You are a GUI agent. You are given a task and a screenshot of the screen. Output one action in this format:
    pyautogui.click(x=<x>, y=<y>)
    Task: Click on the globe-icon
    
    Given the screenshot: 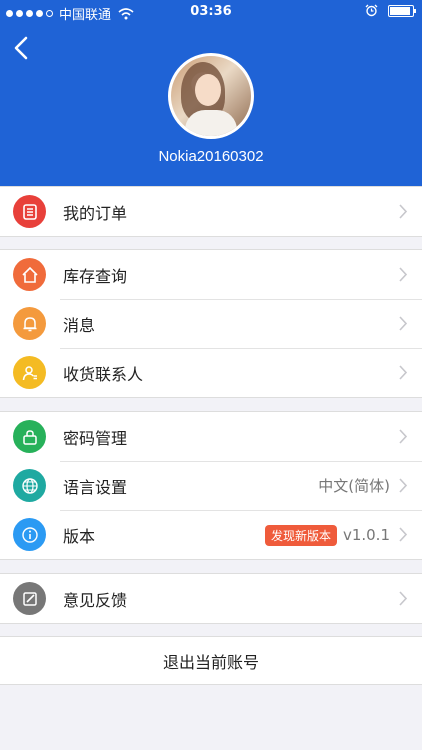 What is the action you would take?
    pyautogui.click(x=29, y=485)
    